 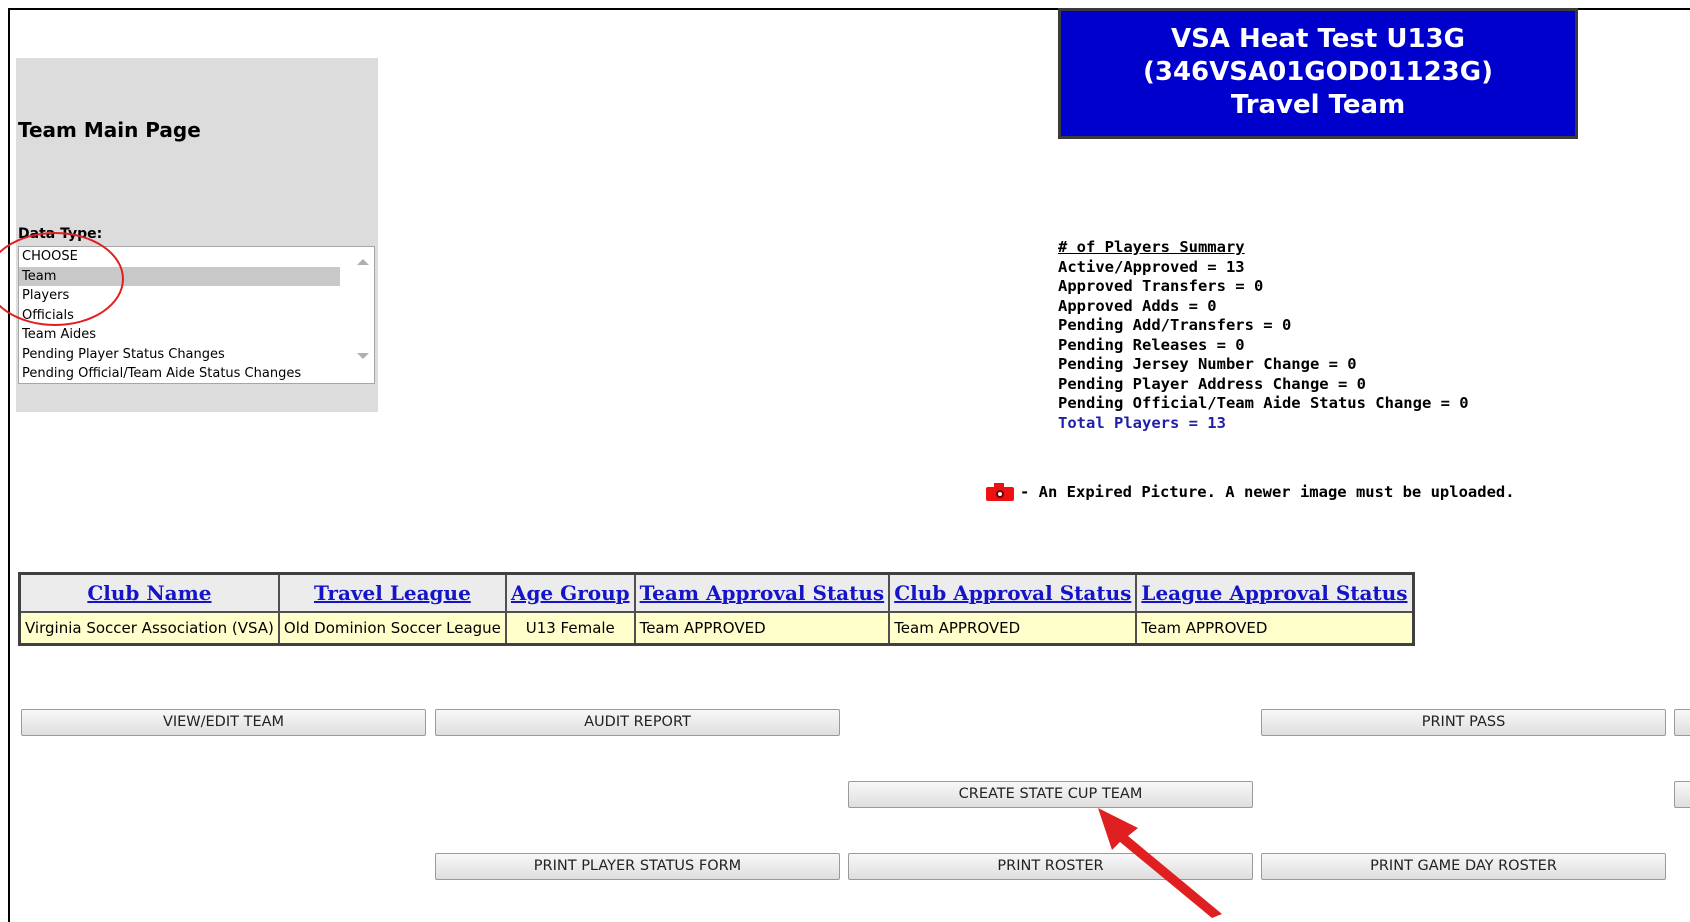 What do you see at coordinates (1013, 592) in the screenshot?
I see `header-club-approval-status: Club Approval Status` at bounding box center [1013, 592].